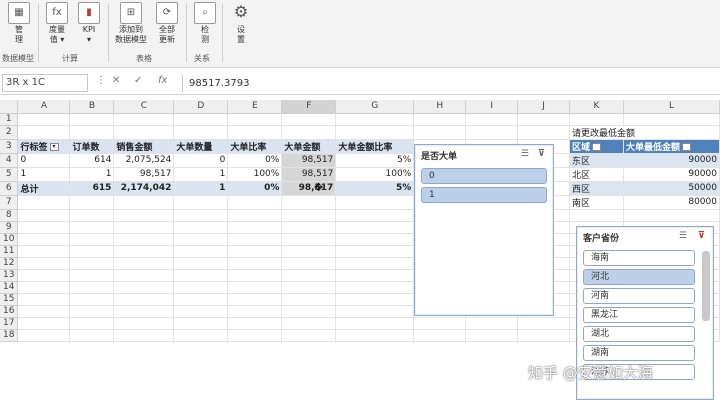  I want to click on pivot-total-cell: 5%, so click(375, 188).